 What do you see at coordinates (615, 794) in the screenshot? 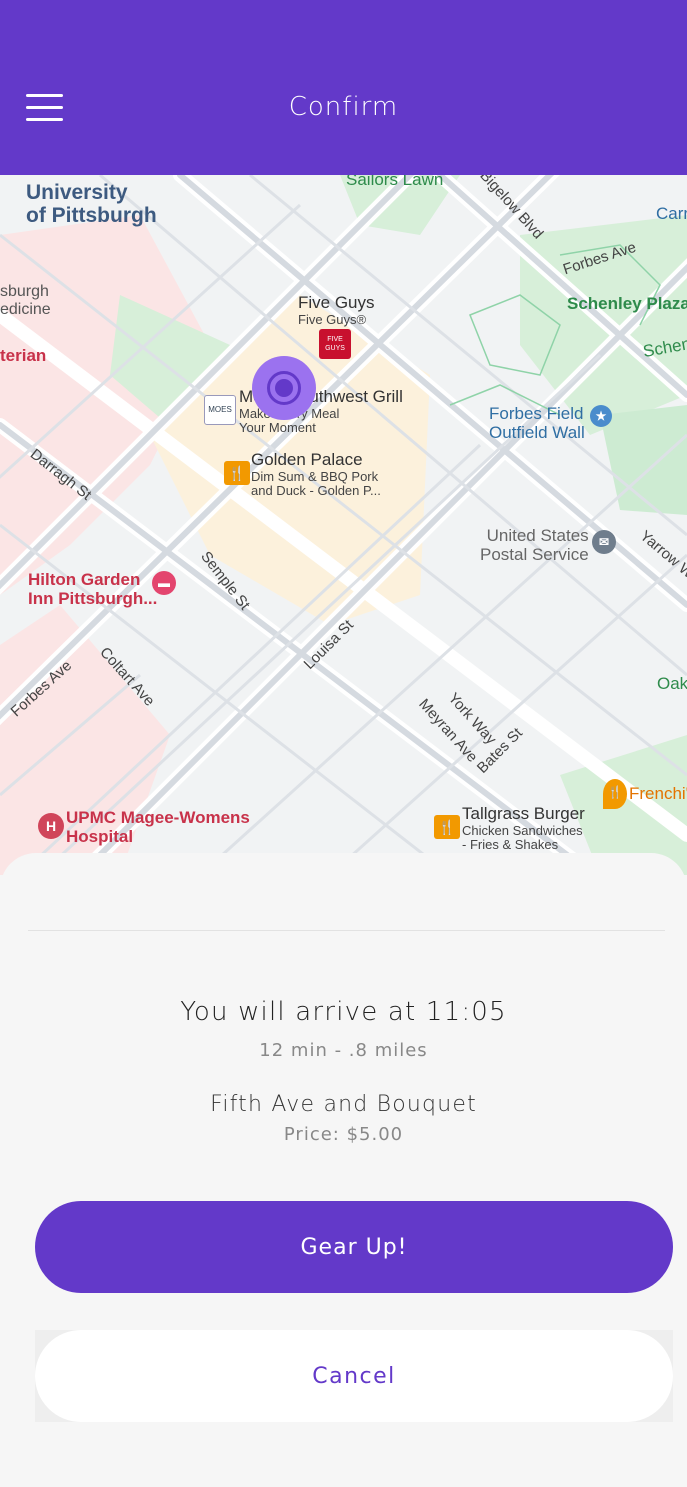
I see `restaurant-pin-icon: 🍴` at bounding box center [615, 794].